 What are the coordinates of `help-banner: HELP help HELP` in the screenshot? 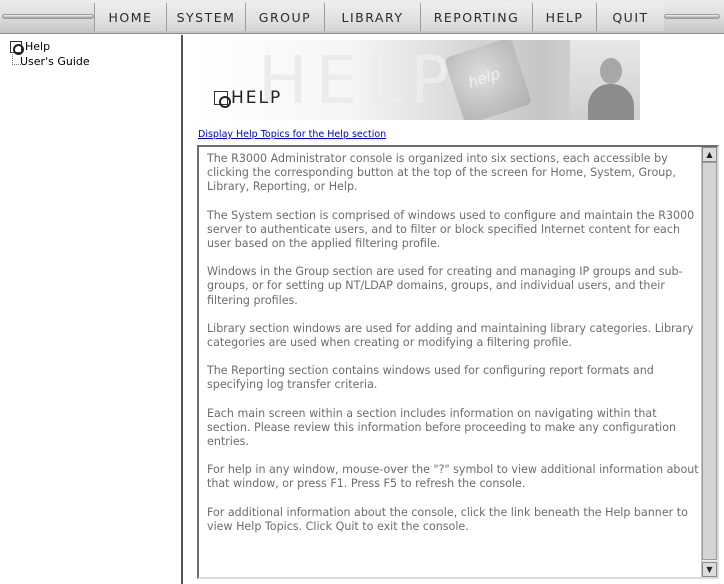 It's located at (419, 80).